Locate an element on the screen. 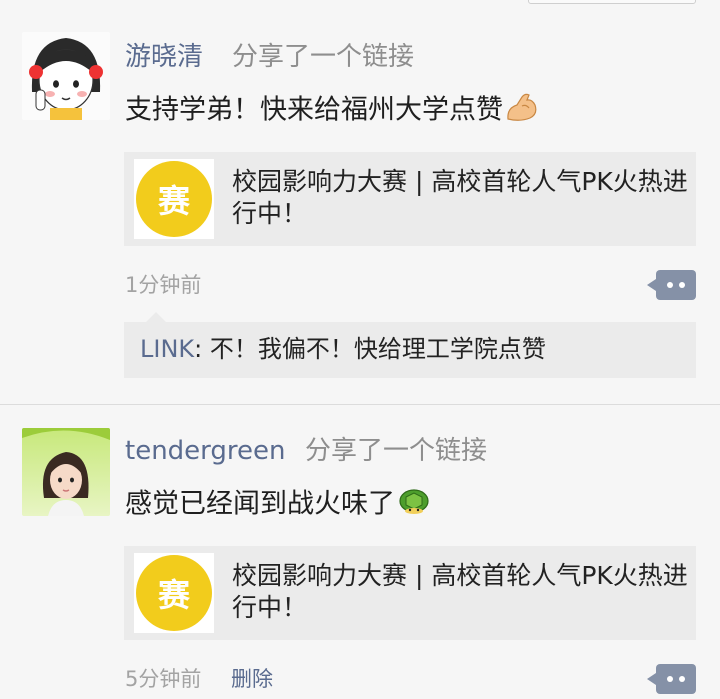  flexed-biceps-icon is located at coordinates (522, 111).